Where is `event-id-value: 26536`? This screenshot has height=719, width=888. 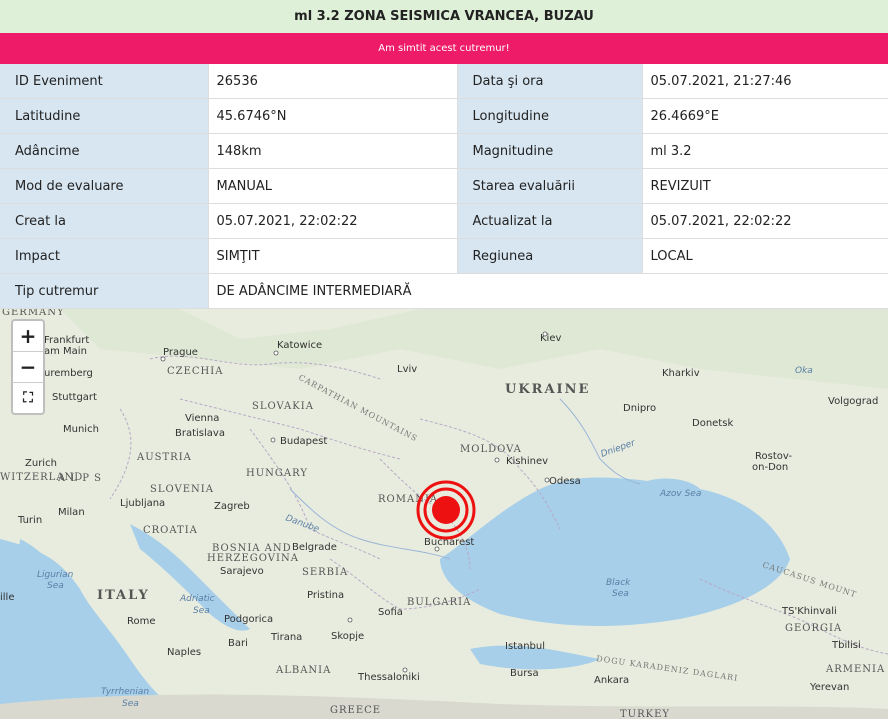 event-id-value: 26536 is located at coordinates (333, 81).